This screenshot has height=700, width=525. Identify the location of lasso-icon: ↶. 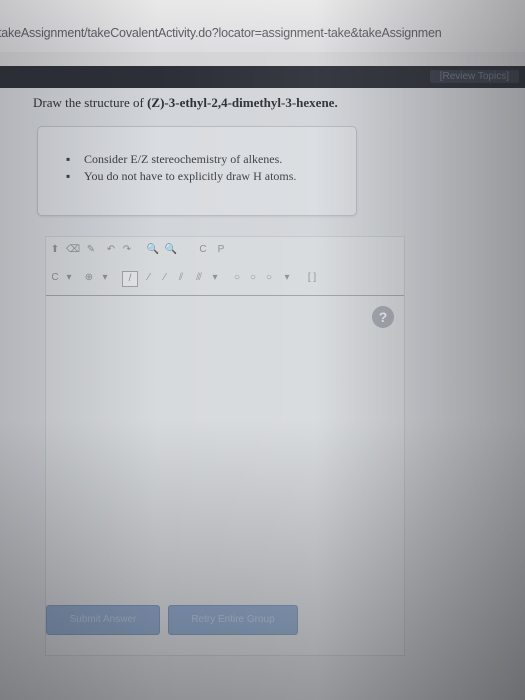
(111, 250).